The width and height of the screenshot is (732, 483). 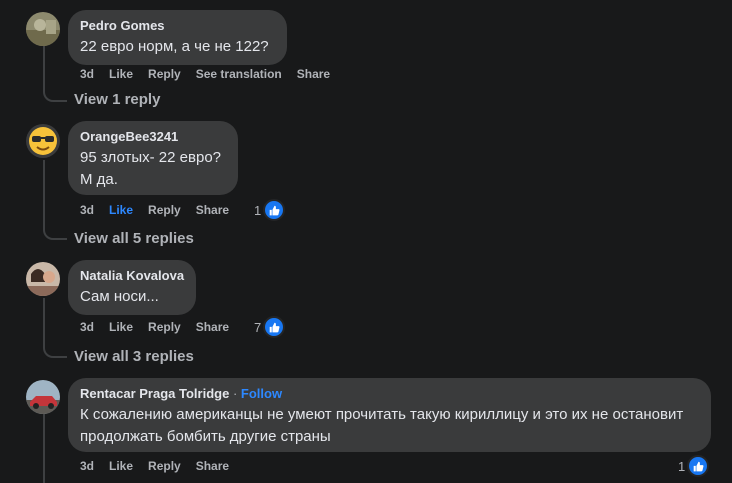 I want to click on comment-bubble: OrangeBee3241 95 злотых- 22 евро? М да., so click(x=153, y=158).